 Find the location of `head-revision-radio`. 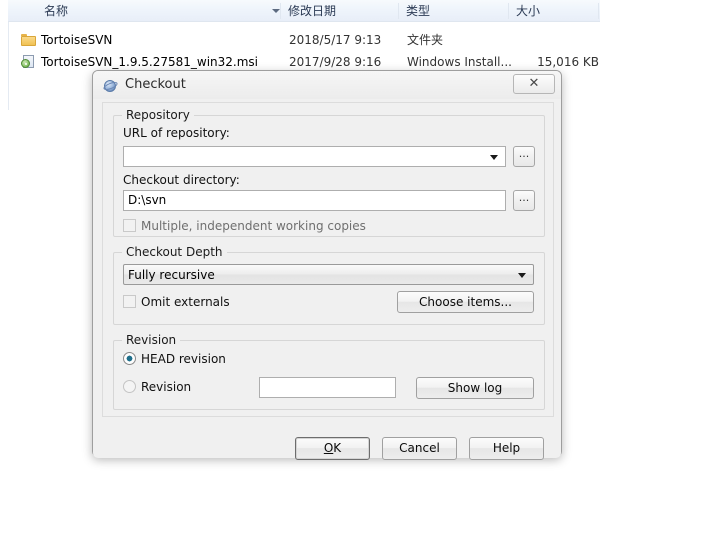

head-revision-radio is located at coordinates (129, 358).